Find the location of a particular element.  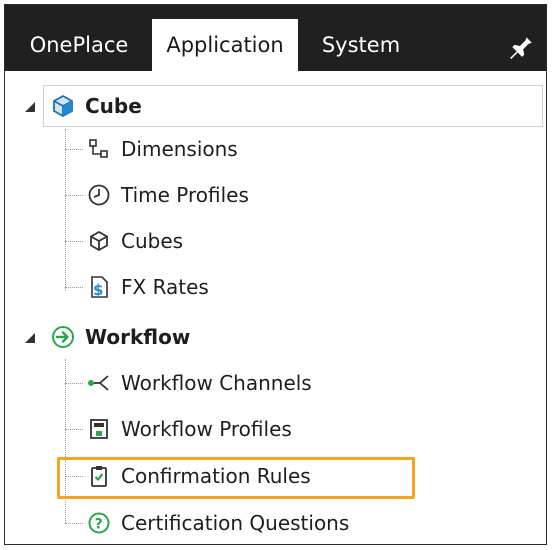

highlight-box is located at coordinates (236, 478).